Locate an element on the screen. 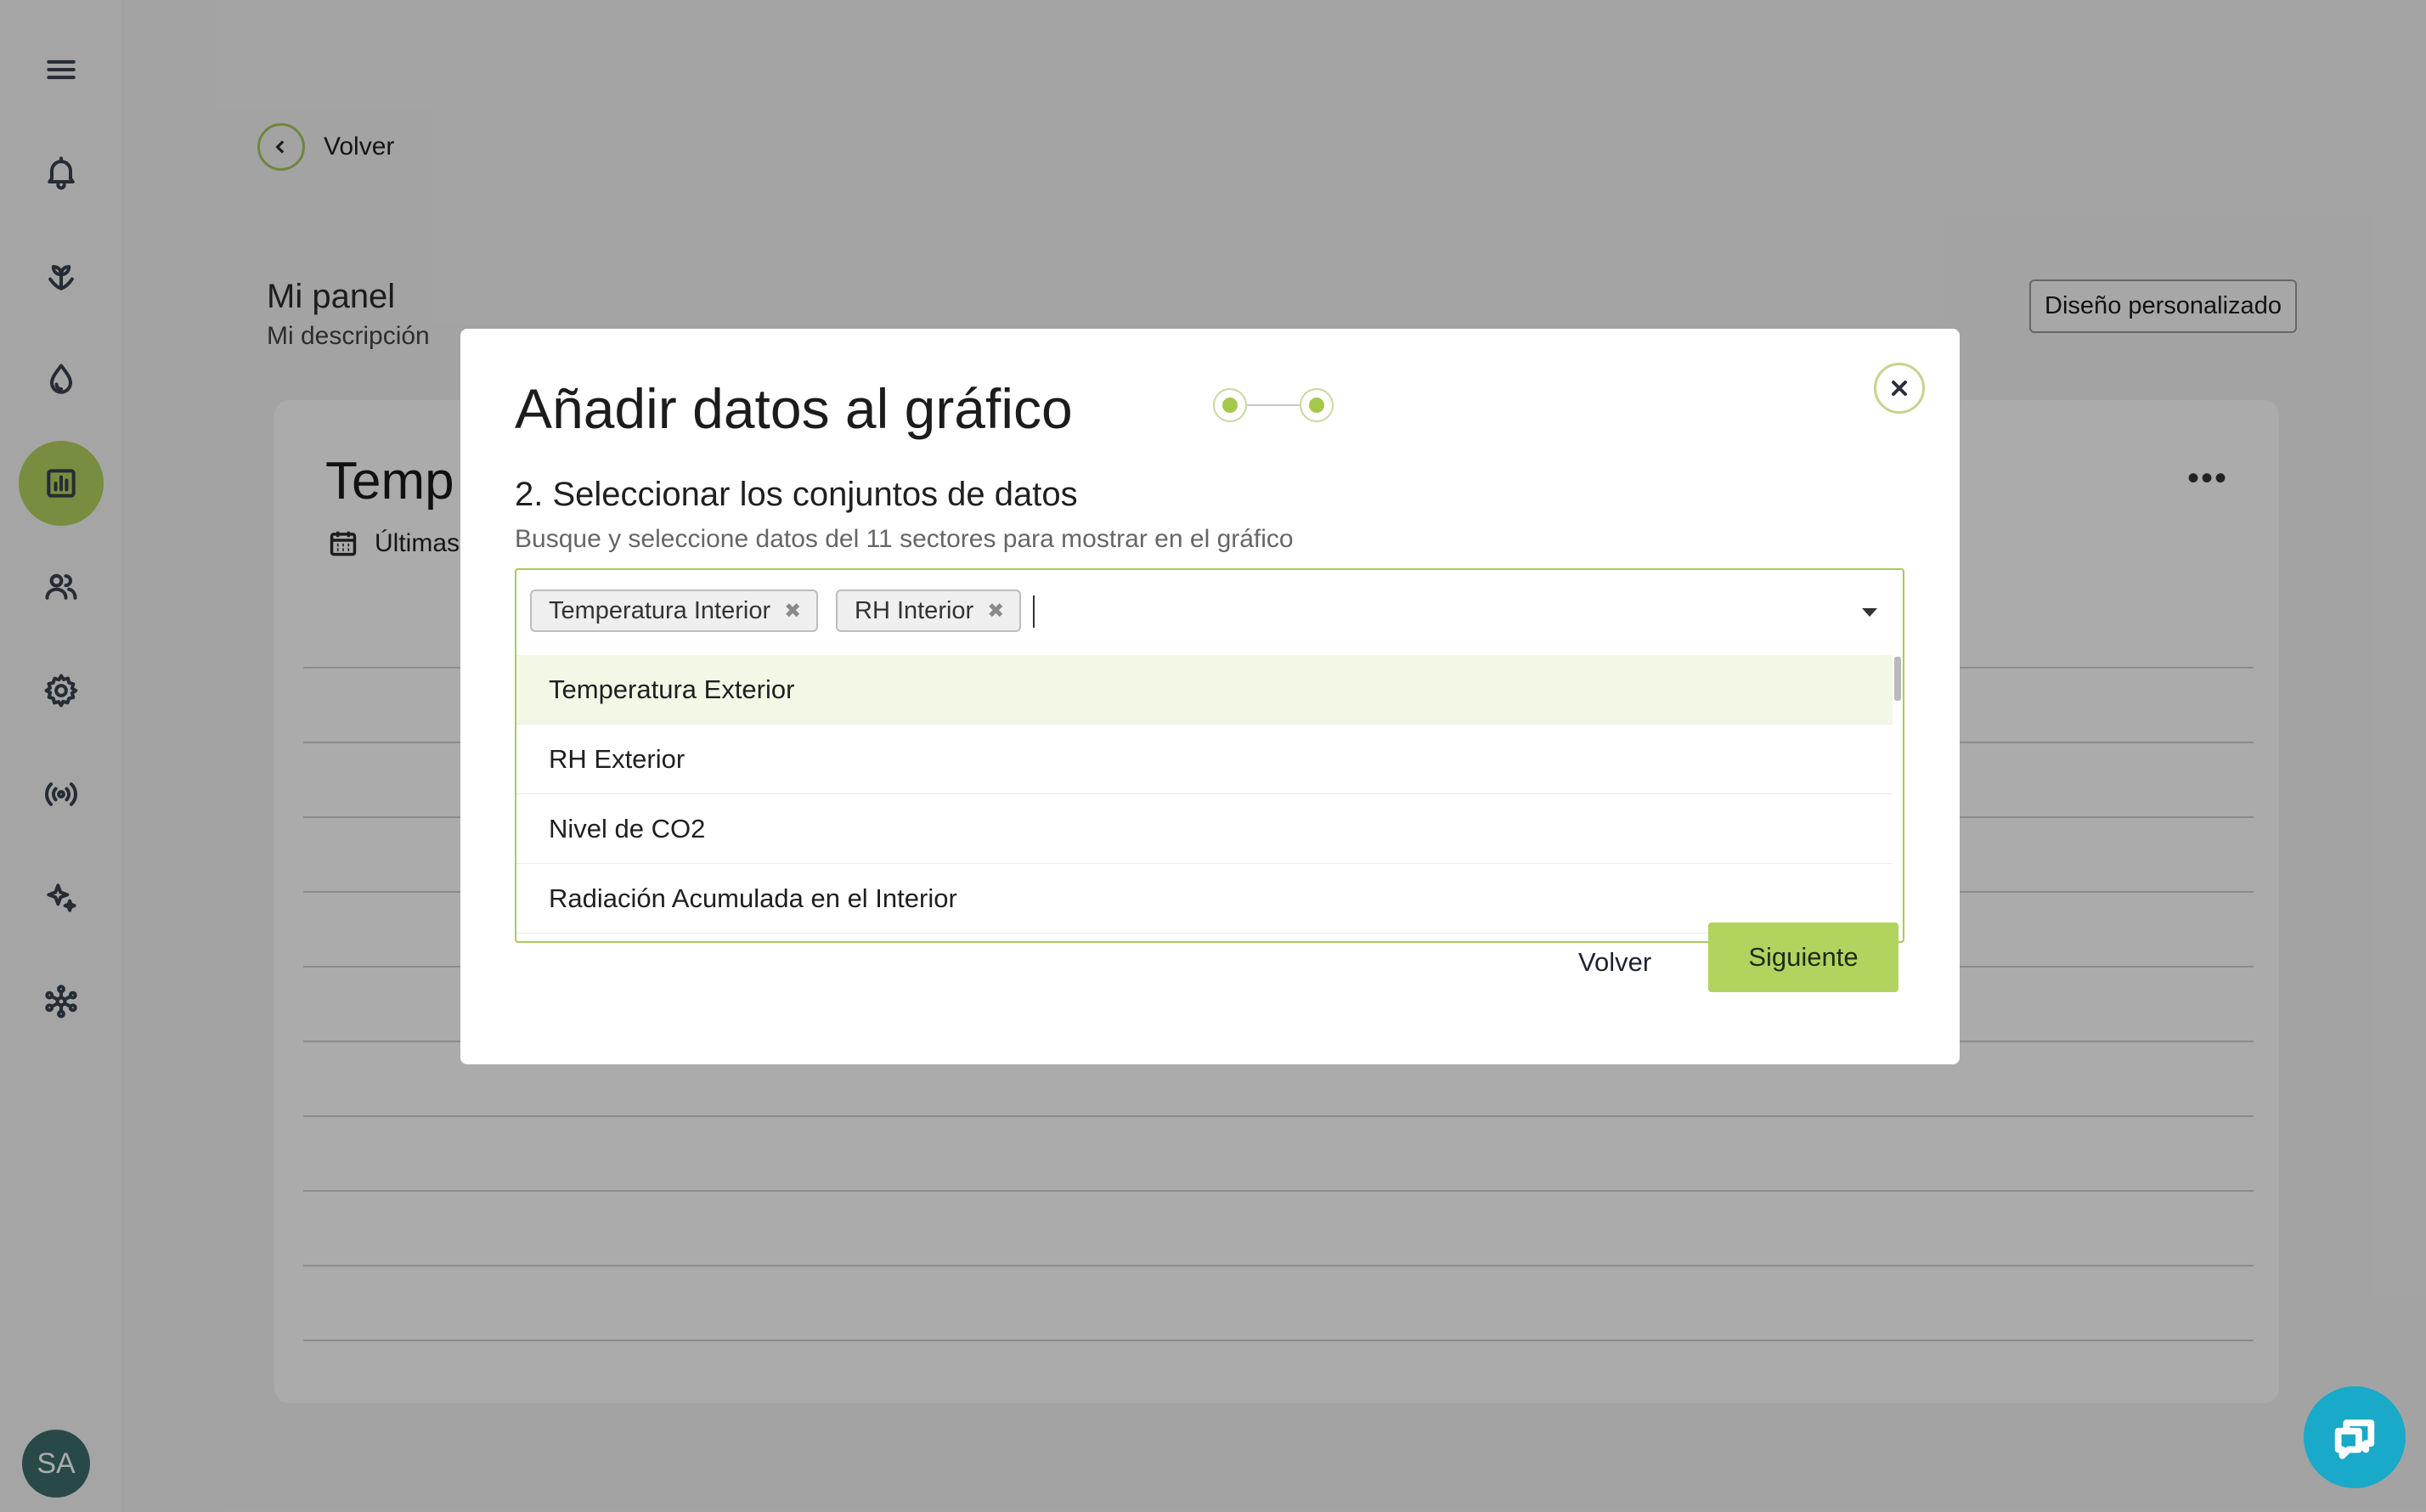 This screenshot has height=1512, width=2426. step-1-indicator is located at coordinates (1230, 405).